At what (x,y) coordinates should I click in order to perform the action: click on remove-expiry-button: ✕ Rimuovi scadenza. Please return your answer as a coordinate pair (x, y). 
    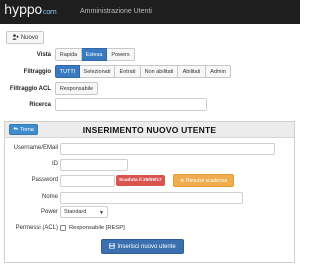
    Looking at the image, I should click on (203, 180).